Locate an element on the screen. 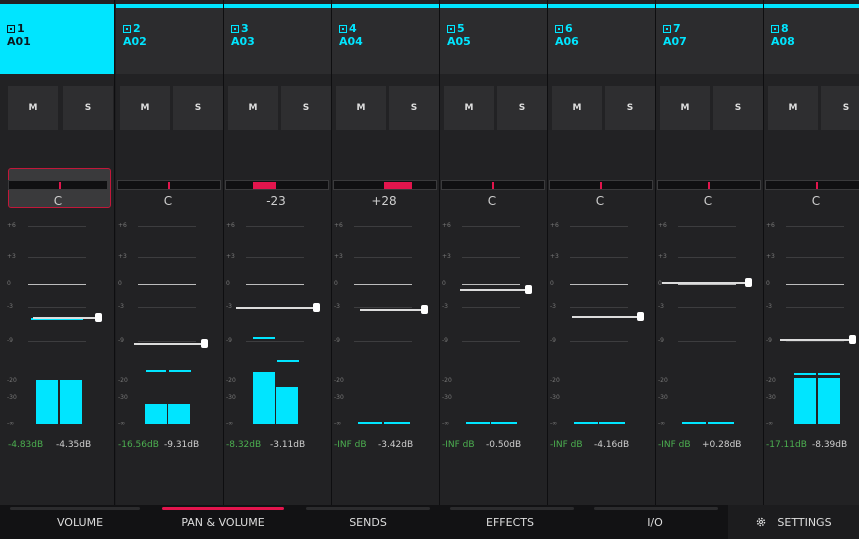 The width and height of the screenshot is (859, 539). scale-label: -30 is located at coordinates (447, 397).